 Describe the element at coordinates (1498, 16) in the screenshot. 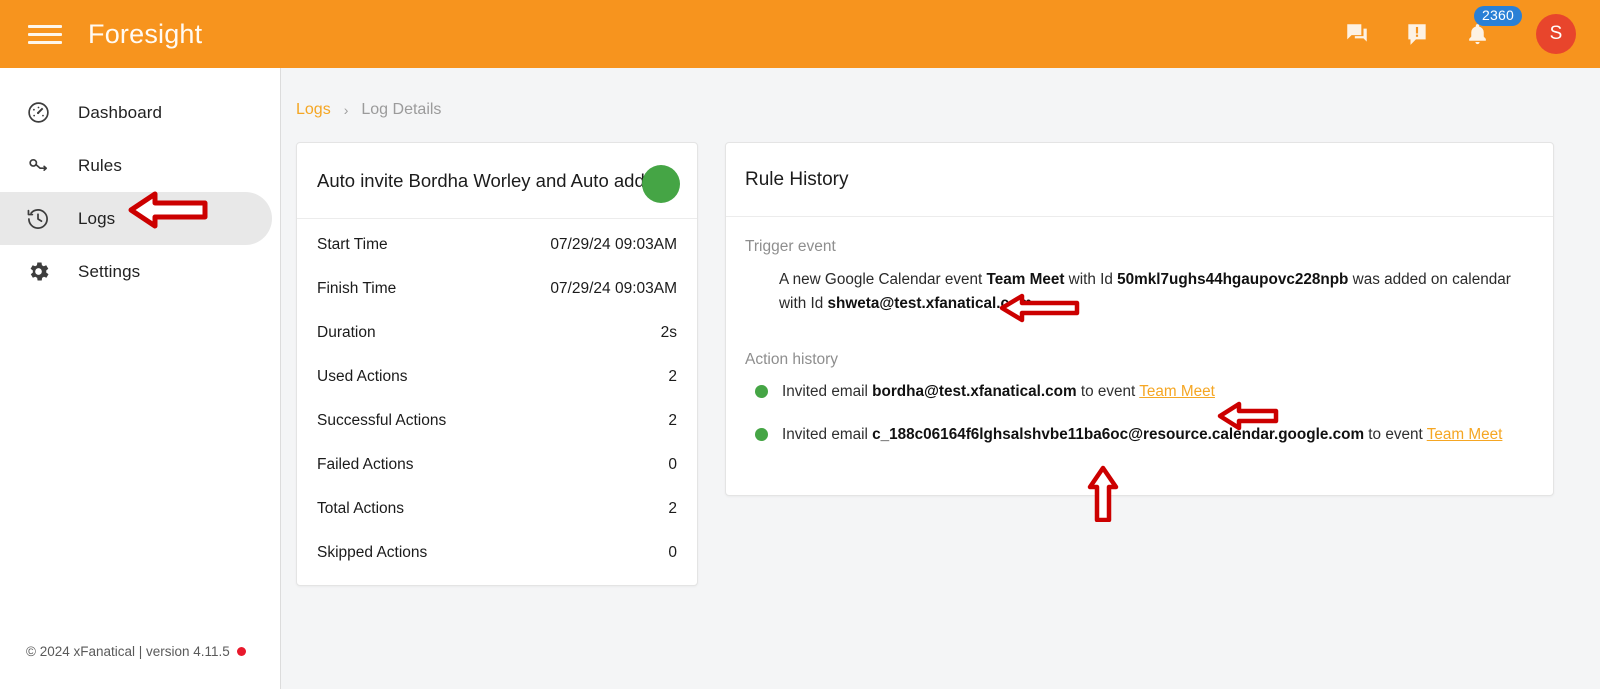

I see `notification-count-badge: 2360` at that location.